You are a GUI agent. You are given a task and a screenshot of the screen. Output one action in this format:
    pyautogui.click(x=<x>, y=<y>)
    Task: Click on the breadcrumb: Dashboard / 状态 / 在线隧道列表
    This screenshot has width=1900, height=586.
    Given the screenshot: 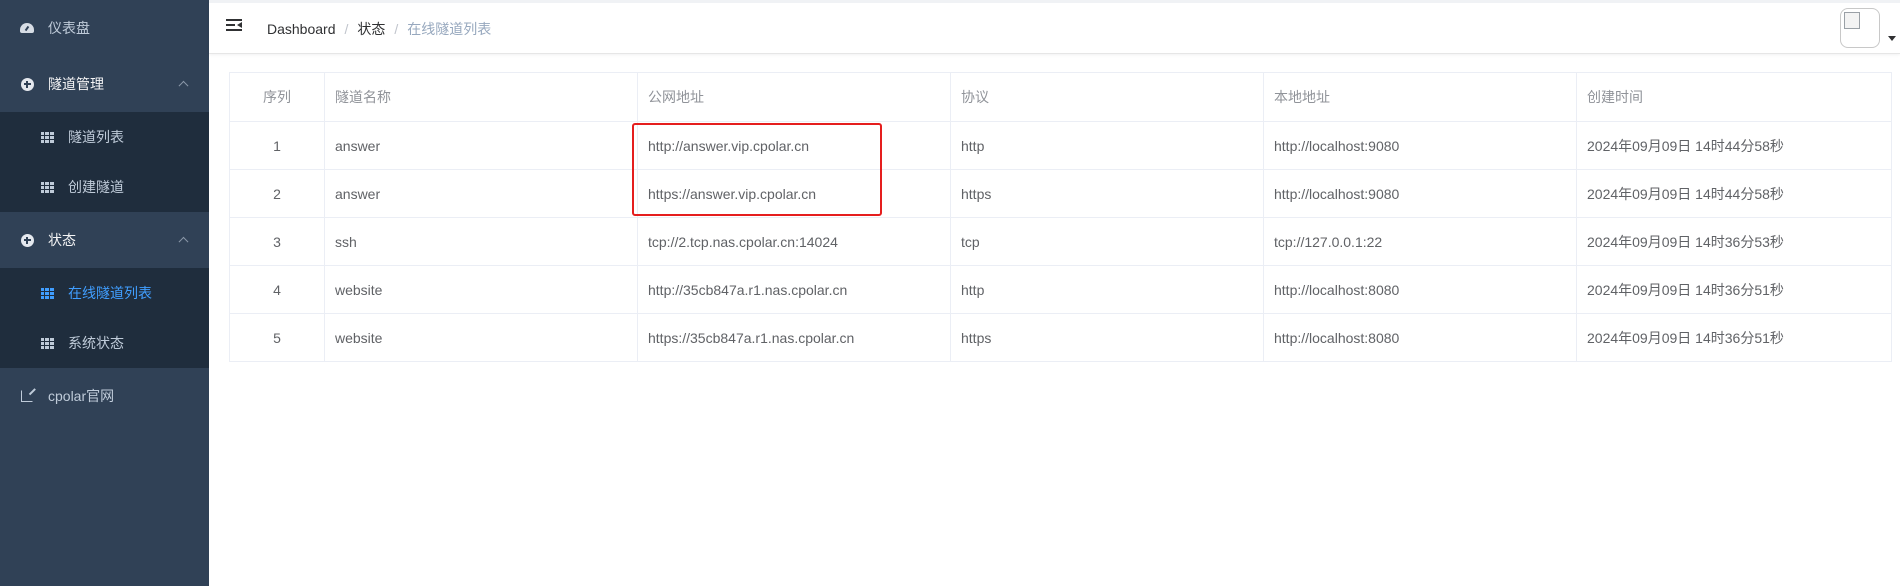 What is the action you would take?
    pyautogui.click(x=379, y=29)
    